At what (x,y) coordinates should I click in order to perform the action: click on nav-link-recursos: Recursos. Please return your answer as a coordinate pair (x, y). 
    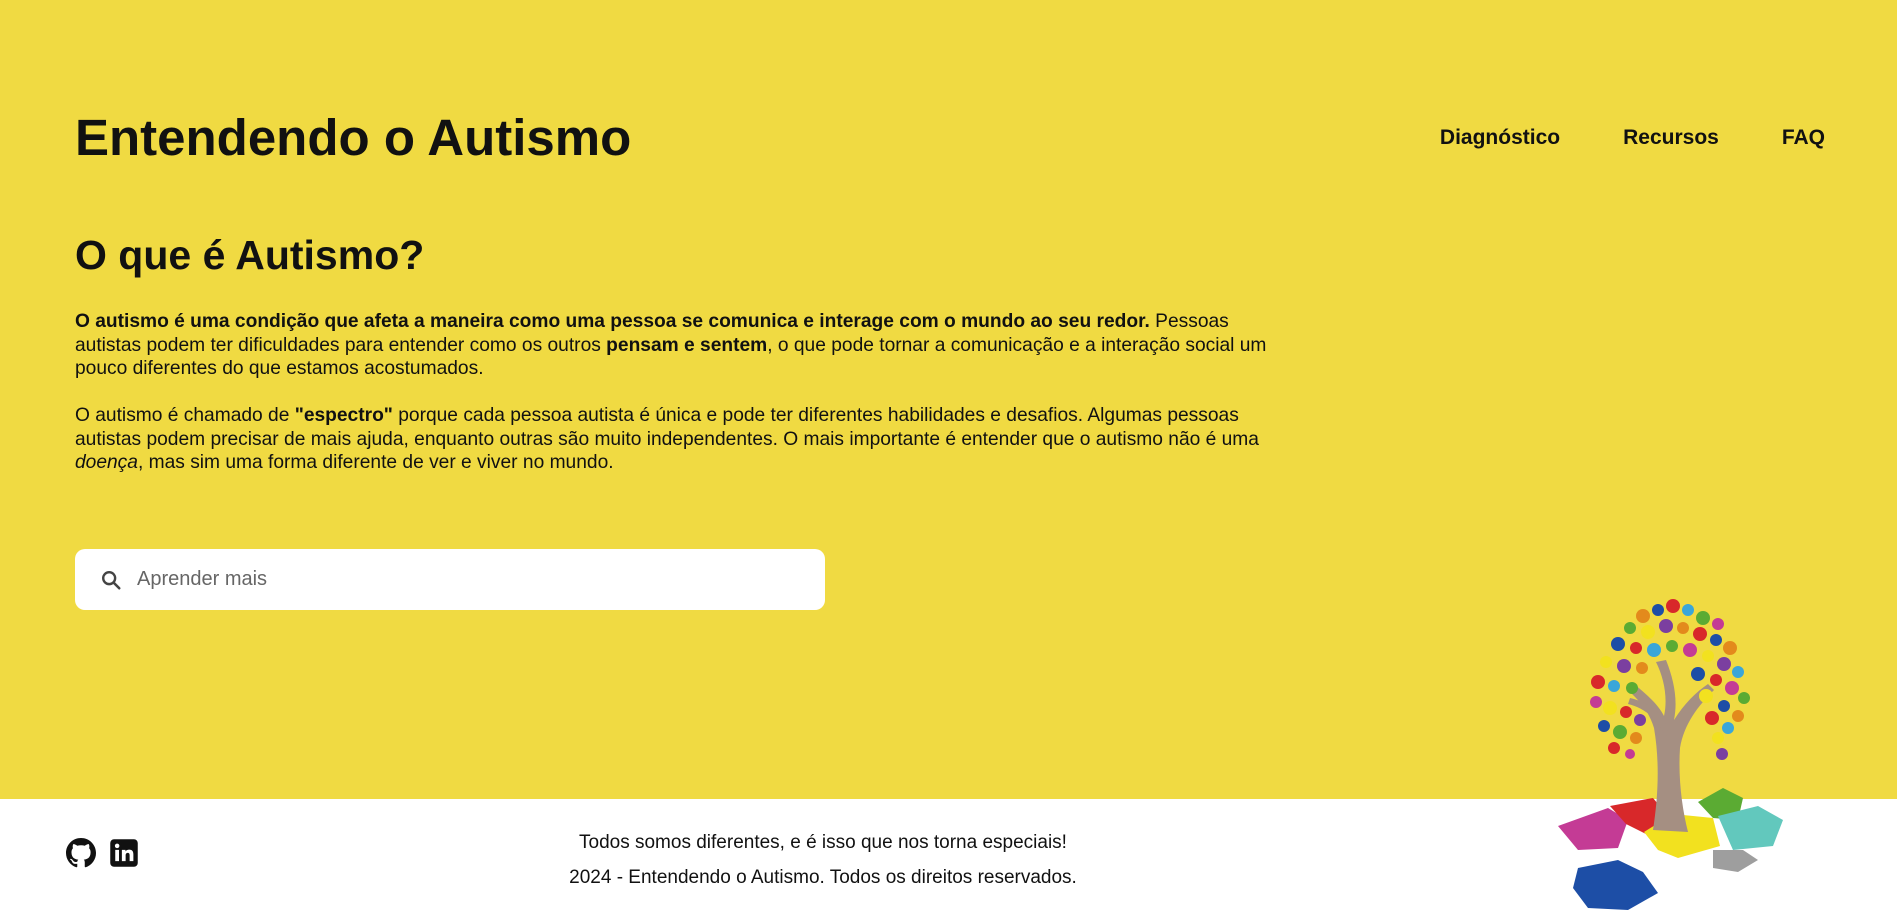
    Looking at the image, I should click on (1671, 138).